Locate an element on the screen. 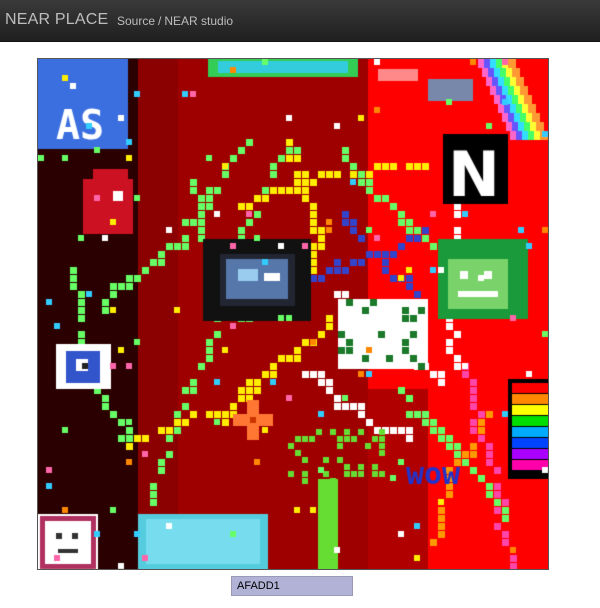  color-hex-input is located at coordinates (292, 586).